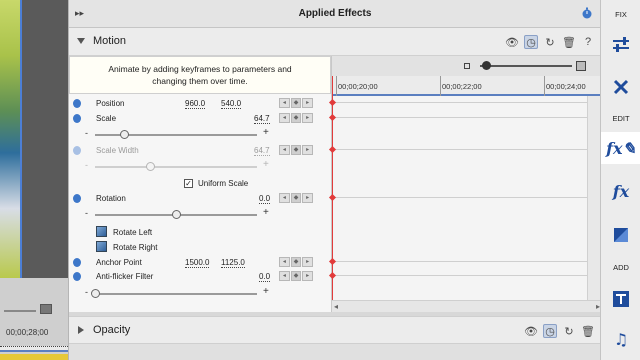 This screenshot has width=640, height=360. Describe the element at coordinates (486, 65) in the screenshot. I see `zoom-slider-thumb` at that location.